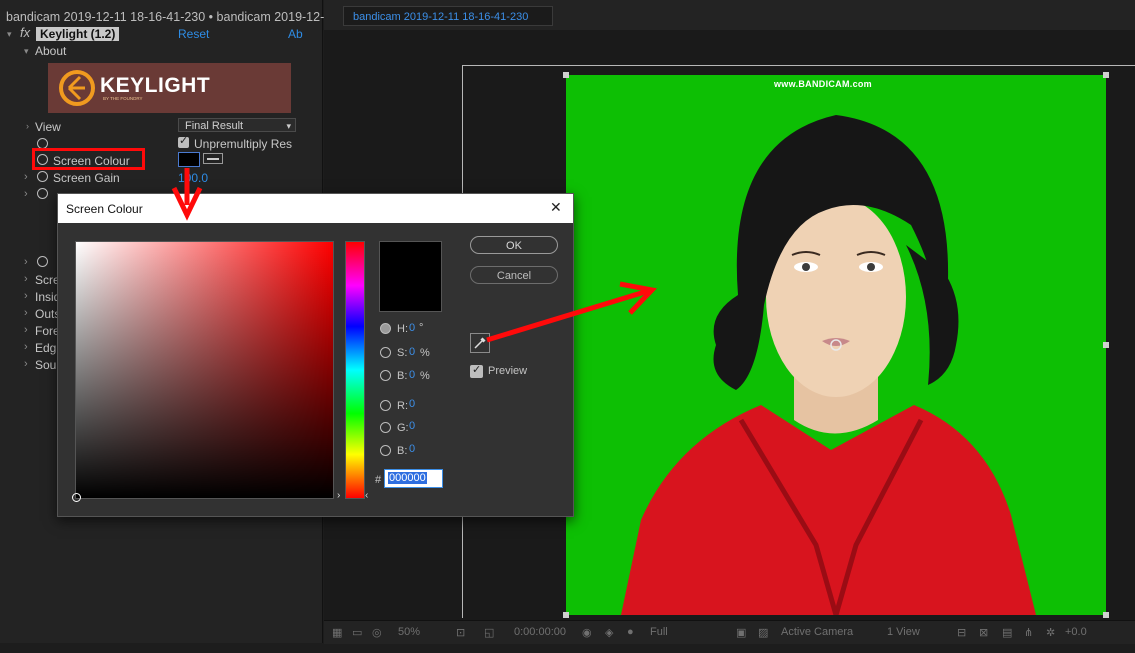  I want to click on truncated-row-label: Edg, so click(46, 348).